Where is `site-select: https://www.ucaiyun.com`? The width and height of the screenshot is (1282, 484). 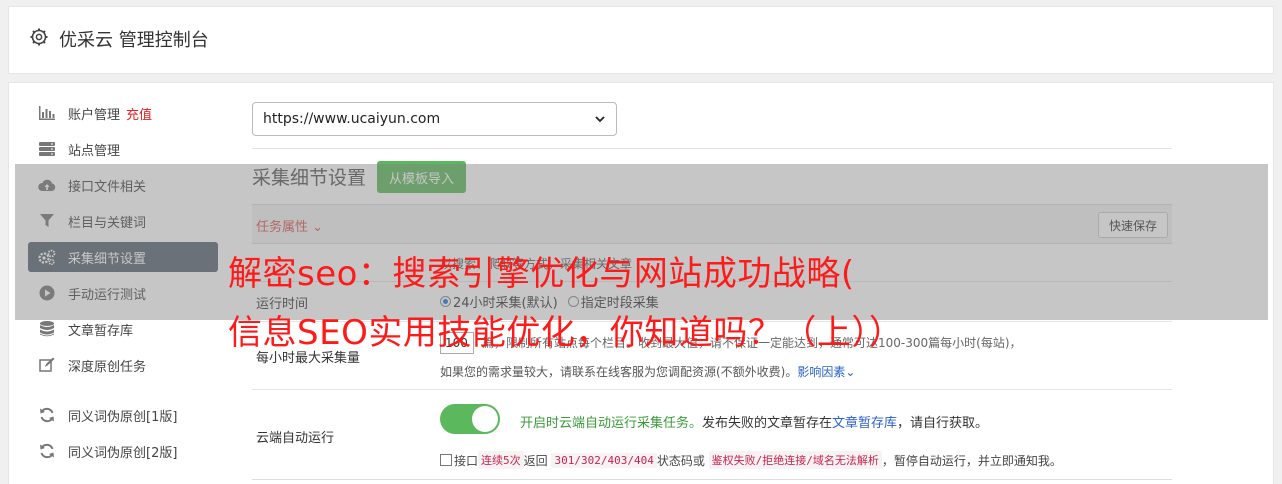 site-select: https://www.ucaiyun.com is located at coordinates (434, 119).